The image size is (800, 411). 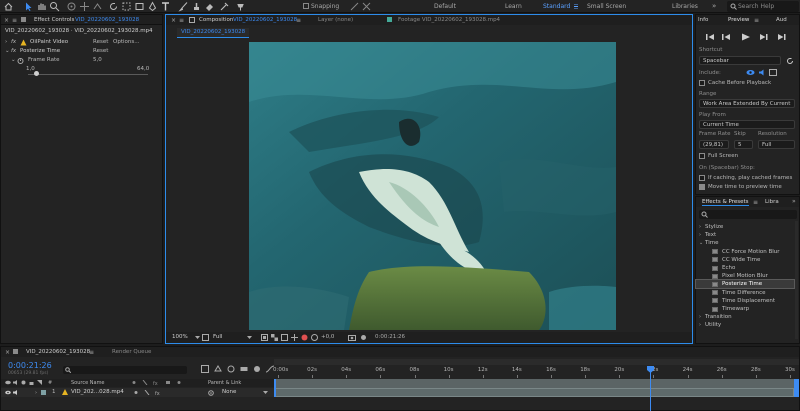 I want to click on render-queue-tab: Render Queue, so click(x=131, y=352).